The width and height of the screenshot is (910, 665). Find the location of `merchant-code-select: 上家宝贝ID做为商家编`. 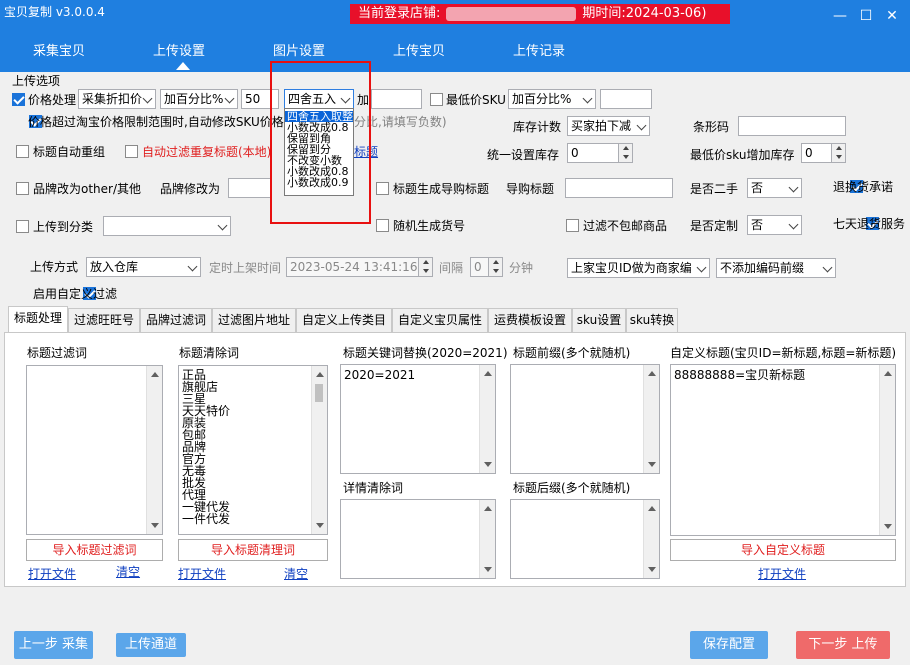

merchant-code-select: 上家宝贝ID做为商家编 is located at coordinates (638, 268).